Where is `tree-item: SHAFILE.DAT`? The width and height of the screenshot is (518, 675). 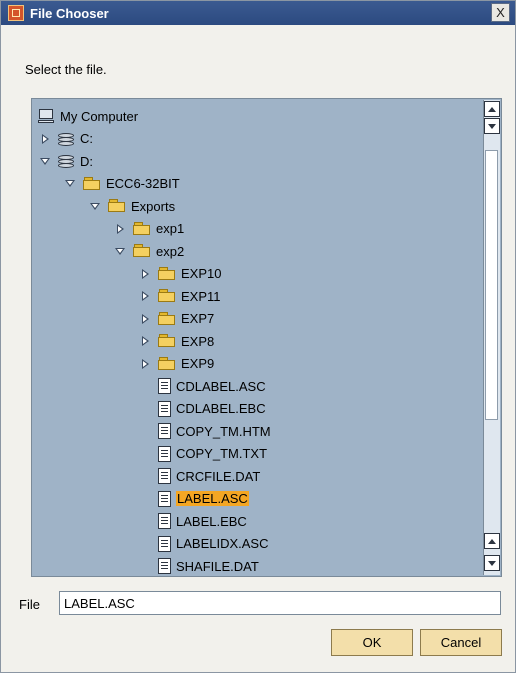 tree-item: SHAFILE.DAT is located at coordinates (198, 565).